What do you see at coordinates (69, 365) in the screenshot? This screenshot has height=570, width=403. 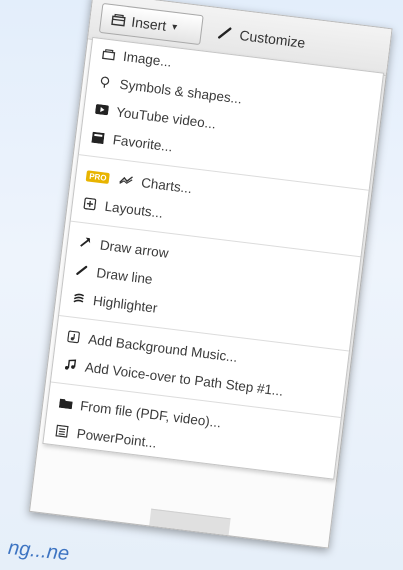 I see `music-note-icon` at bounding box center [69, 365].